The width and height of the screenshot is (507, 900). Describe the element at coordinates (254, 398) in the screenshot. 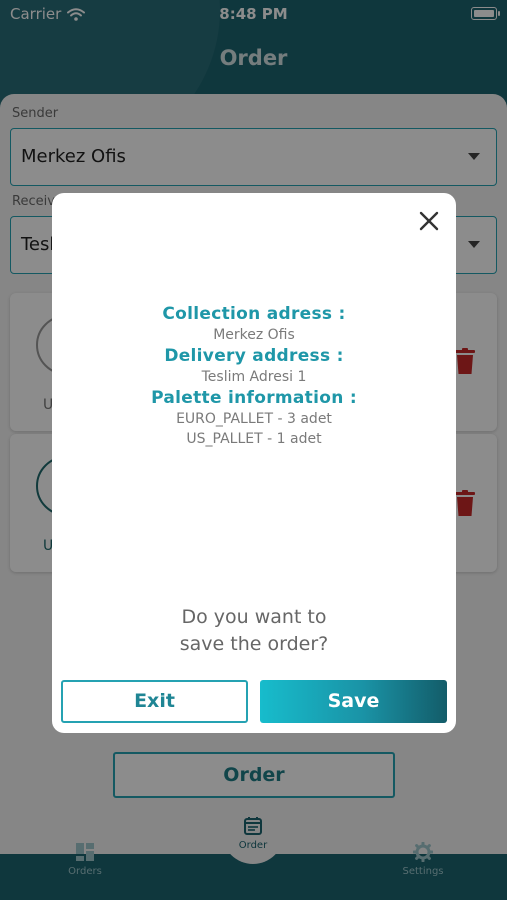

I see `palette-heading: Palette information :` at that location.